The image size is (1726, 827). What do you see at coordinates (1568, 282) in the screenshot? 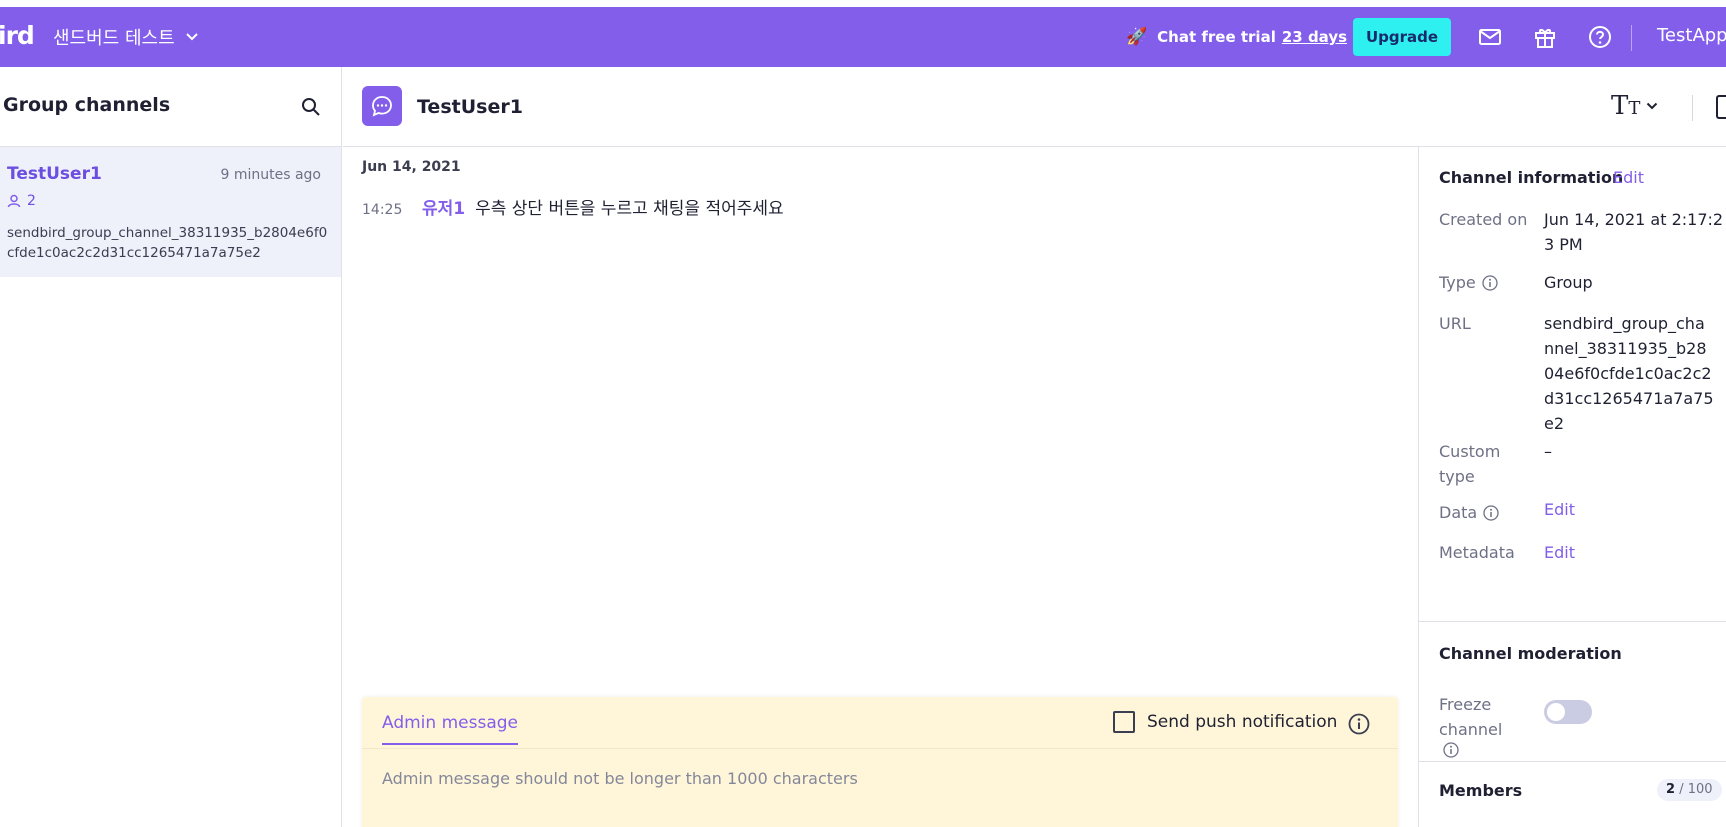
I see `type-value: Group` at bounding box center [1568, 282].